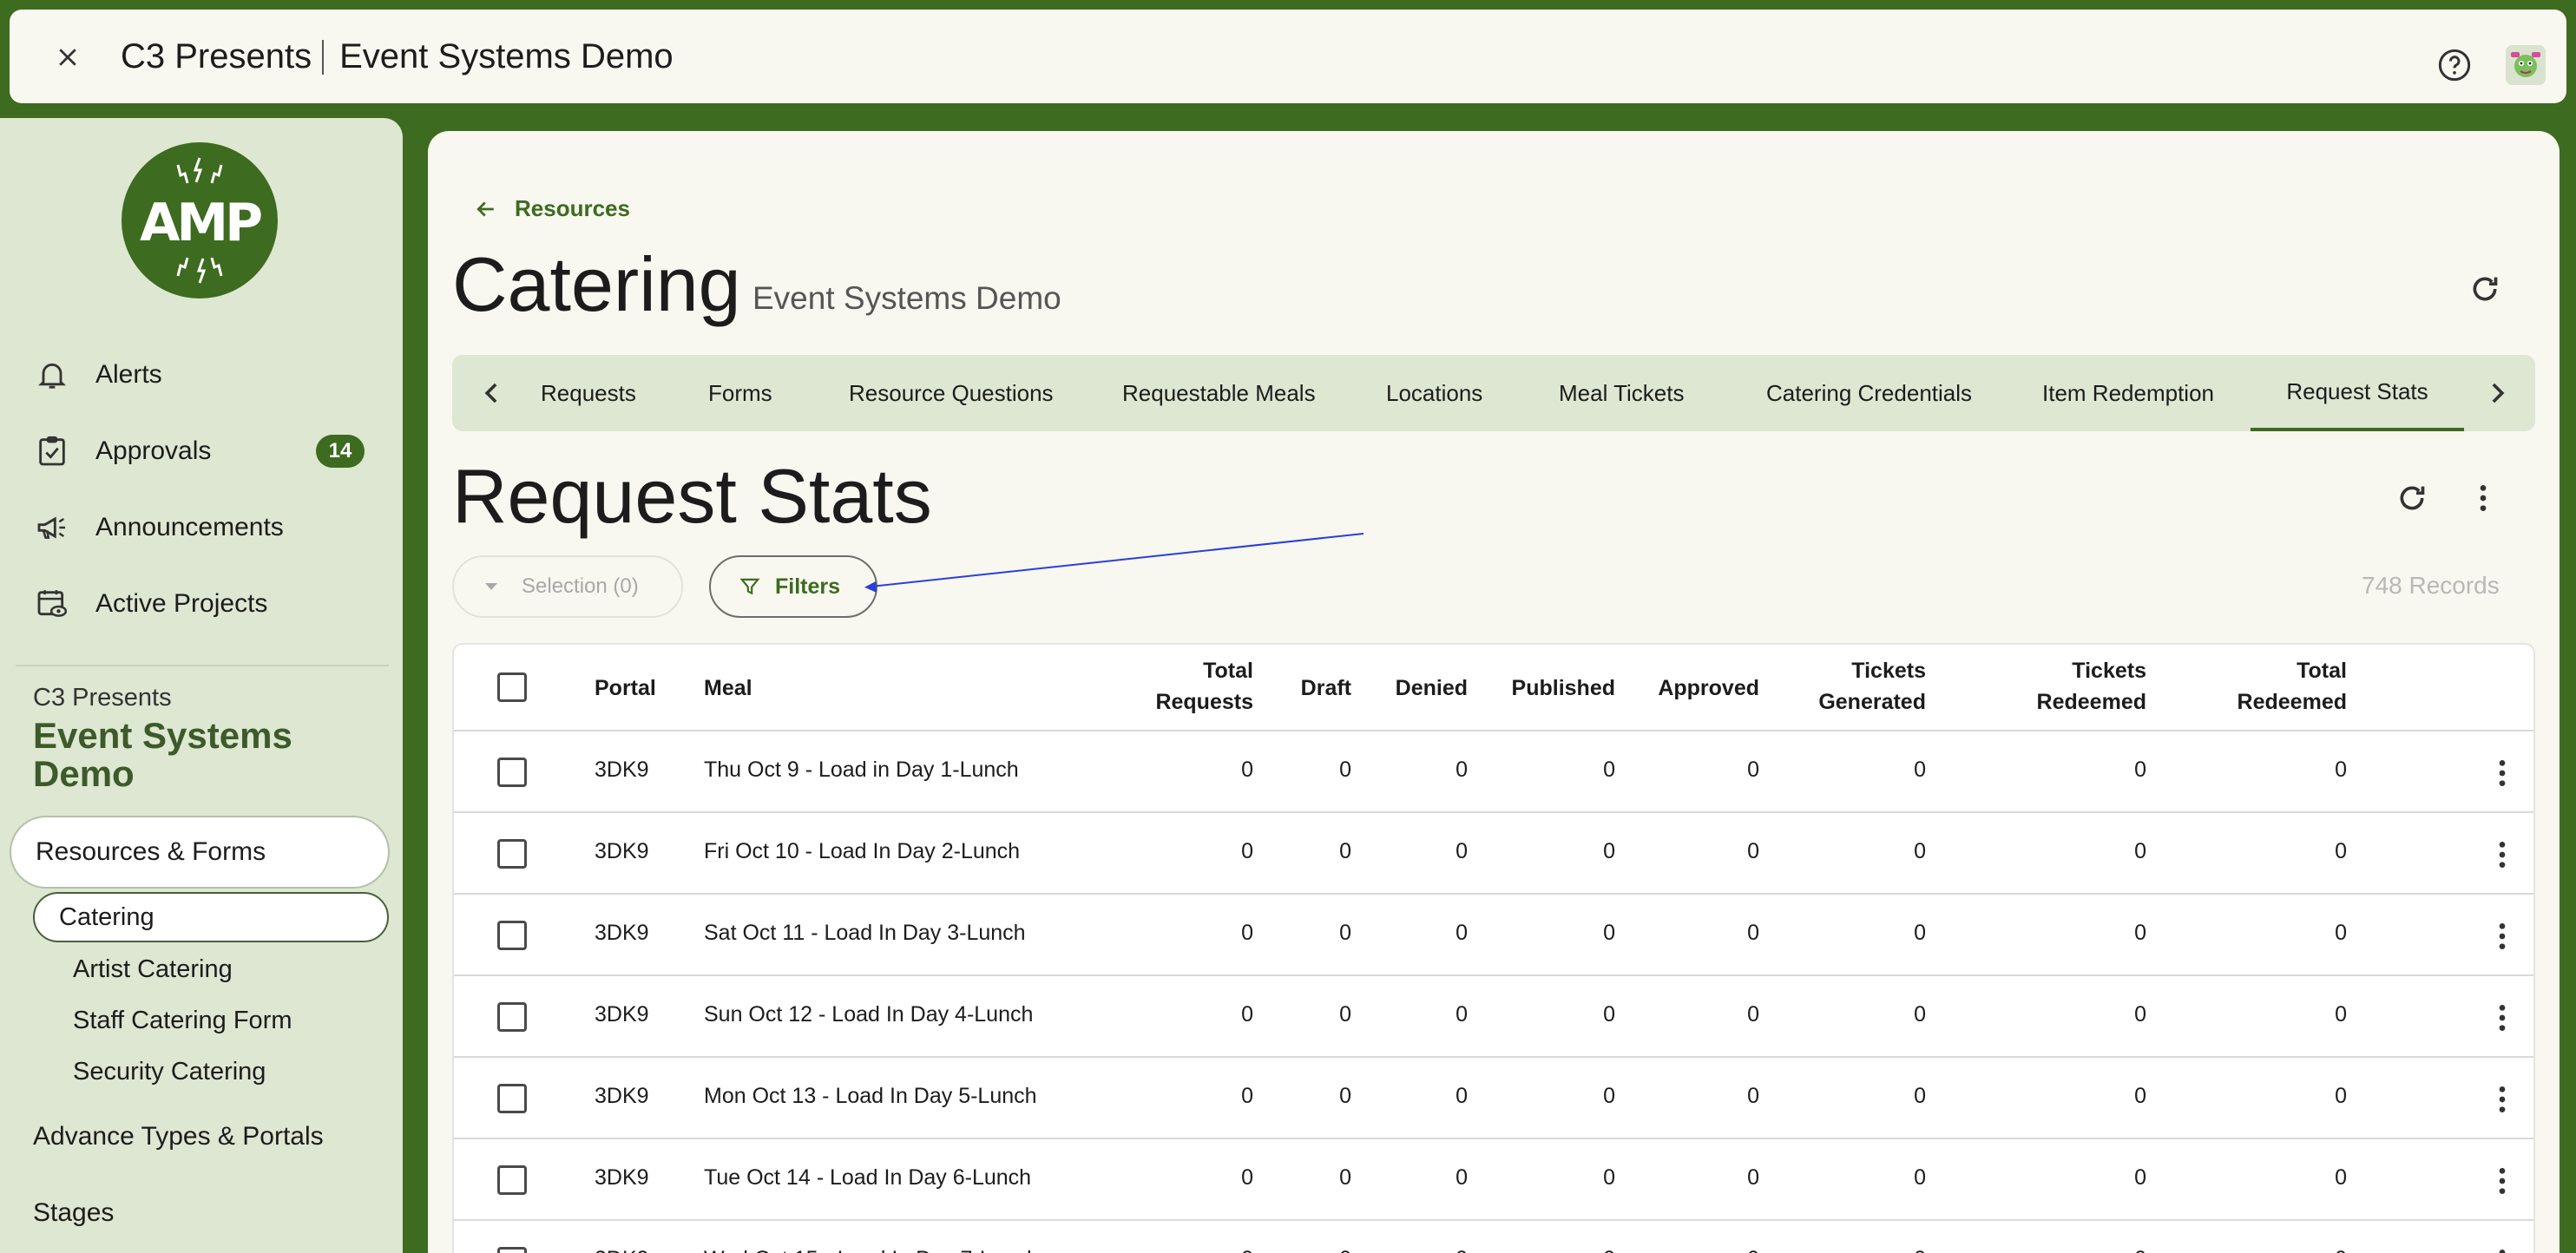  What do you see at coordinates (159, 527) in the screenshot?
I see `nav-announcements: Announcements` at bounding box center [159, 527].